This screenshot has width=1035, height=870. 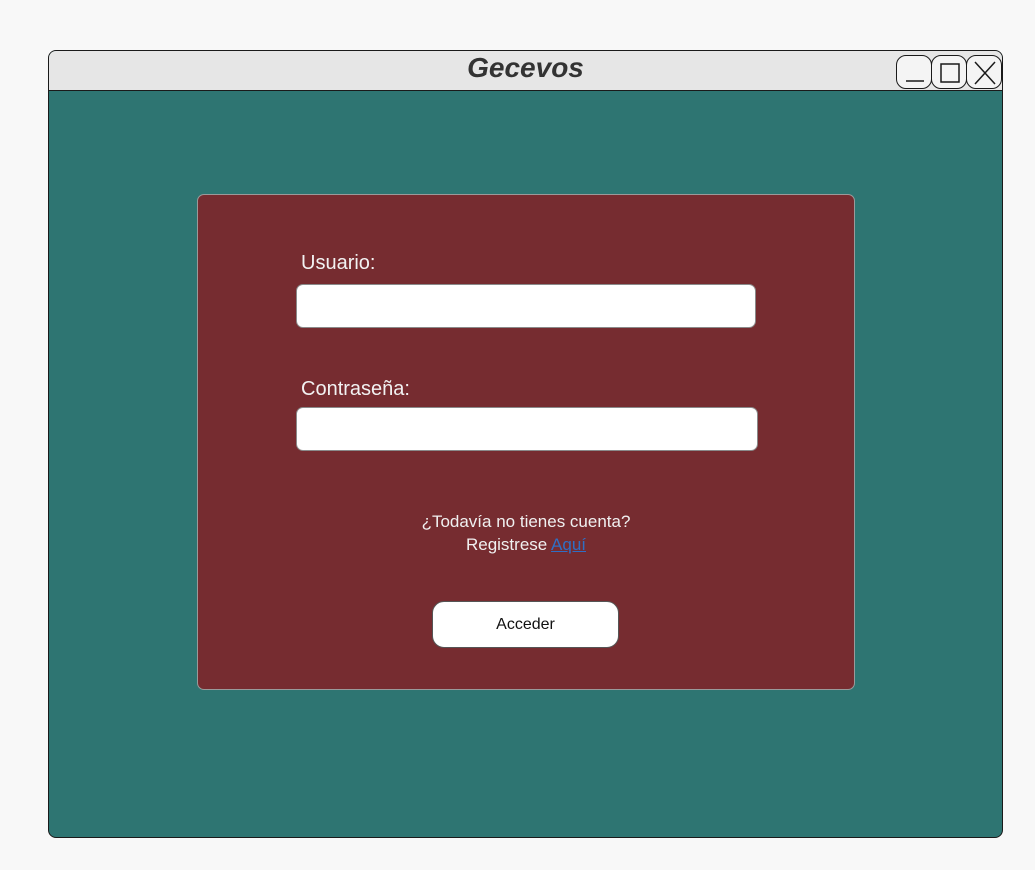 I want to click on signup-prefix: Registrese, so click(x=506, y=544).